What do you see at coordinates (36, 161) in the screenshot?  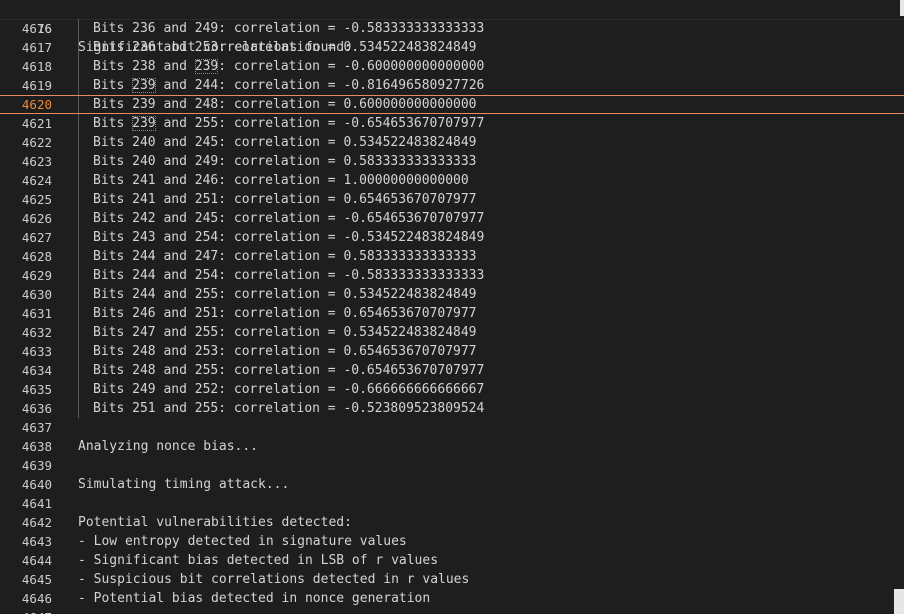 I see `line-number: 4623` at bounding box center [36, 161].